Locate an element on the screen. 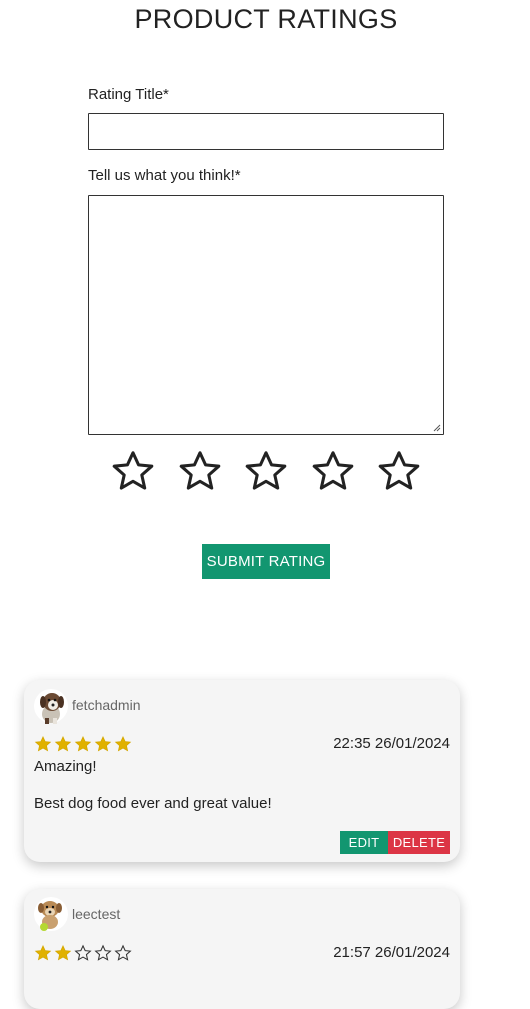  comment-label: Tell us what you think!* is located at coordinates (164, 175).